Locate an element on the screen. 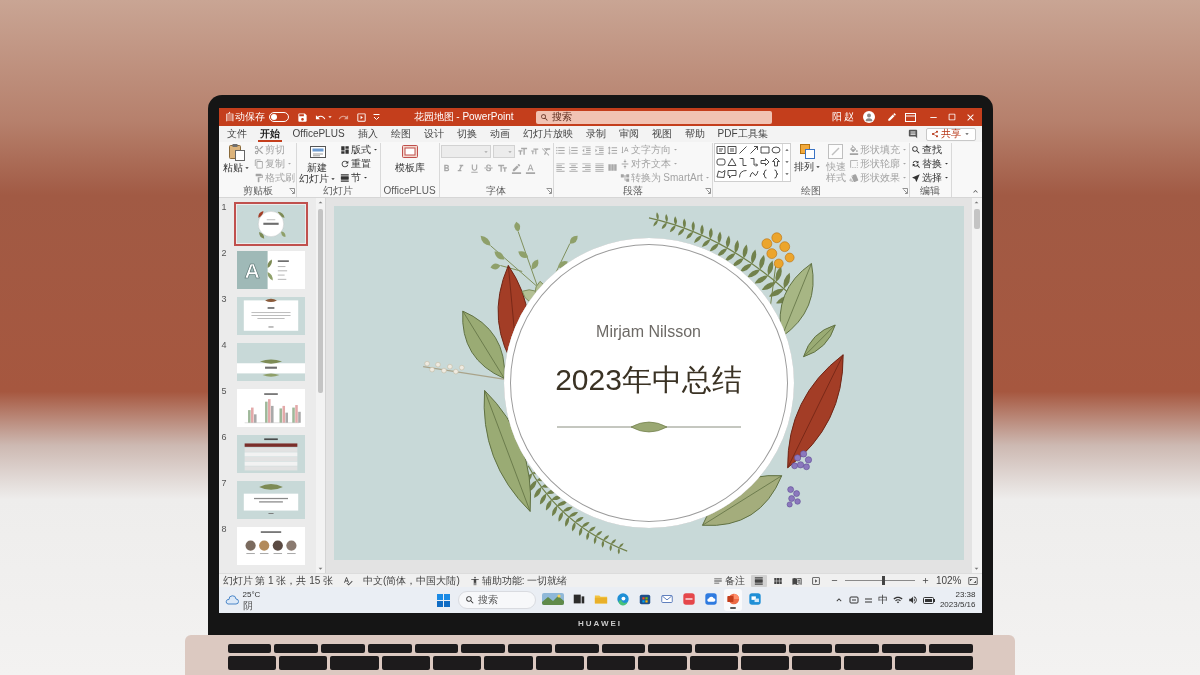  slide-title: 2023年中总结 is located at coordinates (648, 380).